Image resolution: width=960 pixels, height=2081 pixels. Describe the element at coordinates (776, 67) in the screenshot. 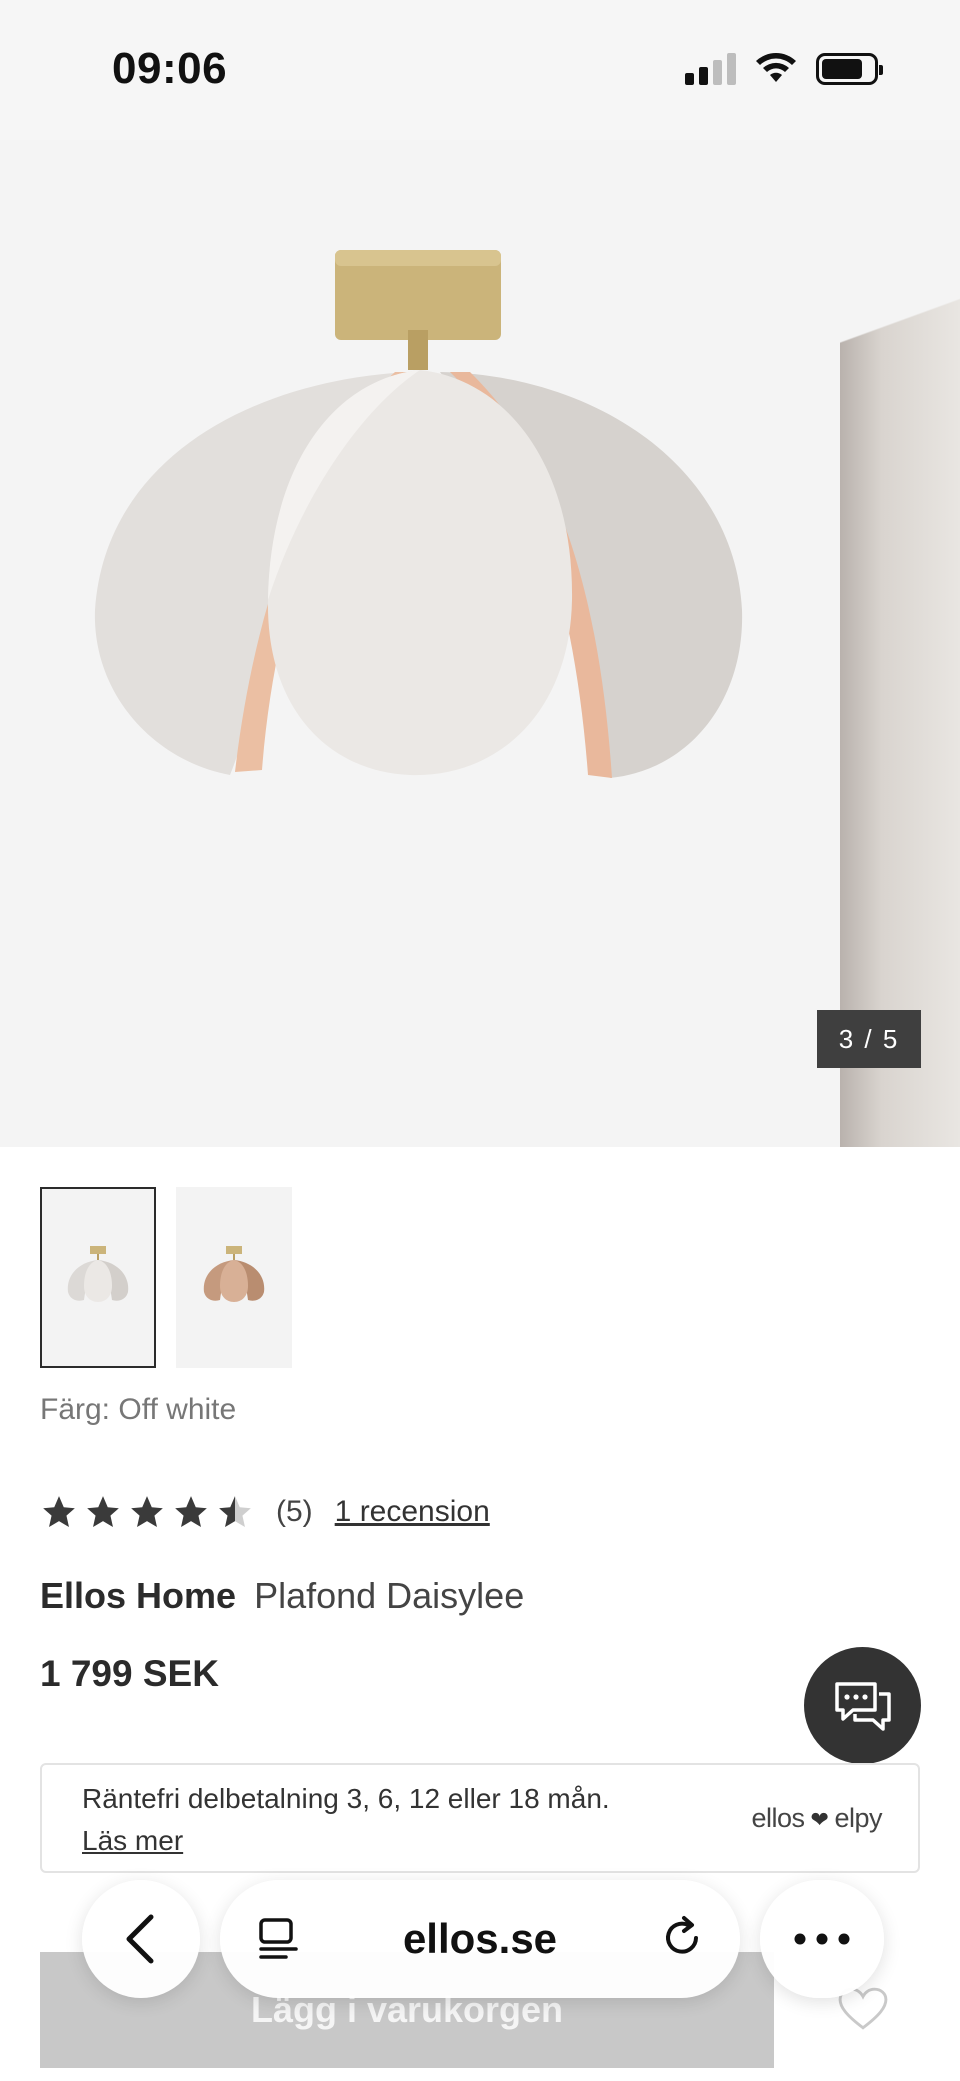

I see `wifi-icon` at that location.